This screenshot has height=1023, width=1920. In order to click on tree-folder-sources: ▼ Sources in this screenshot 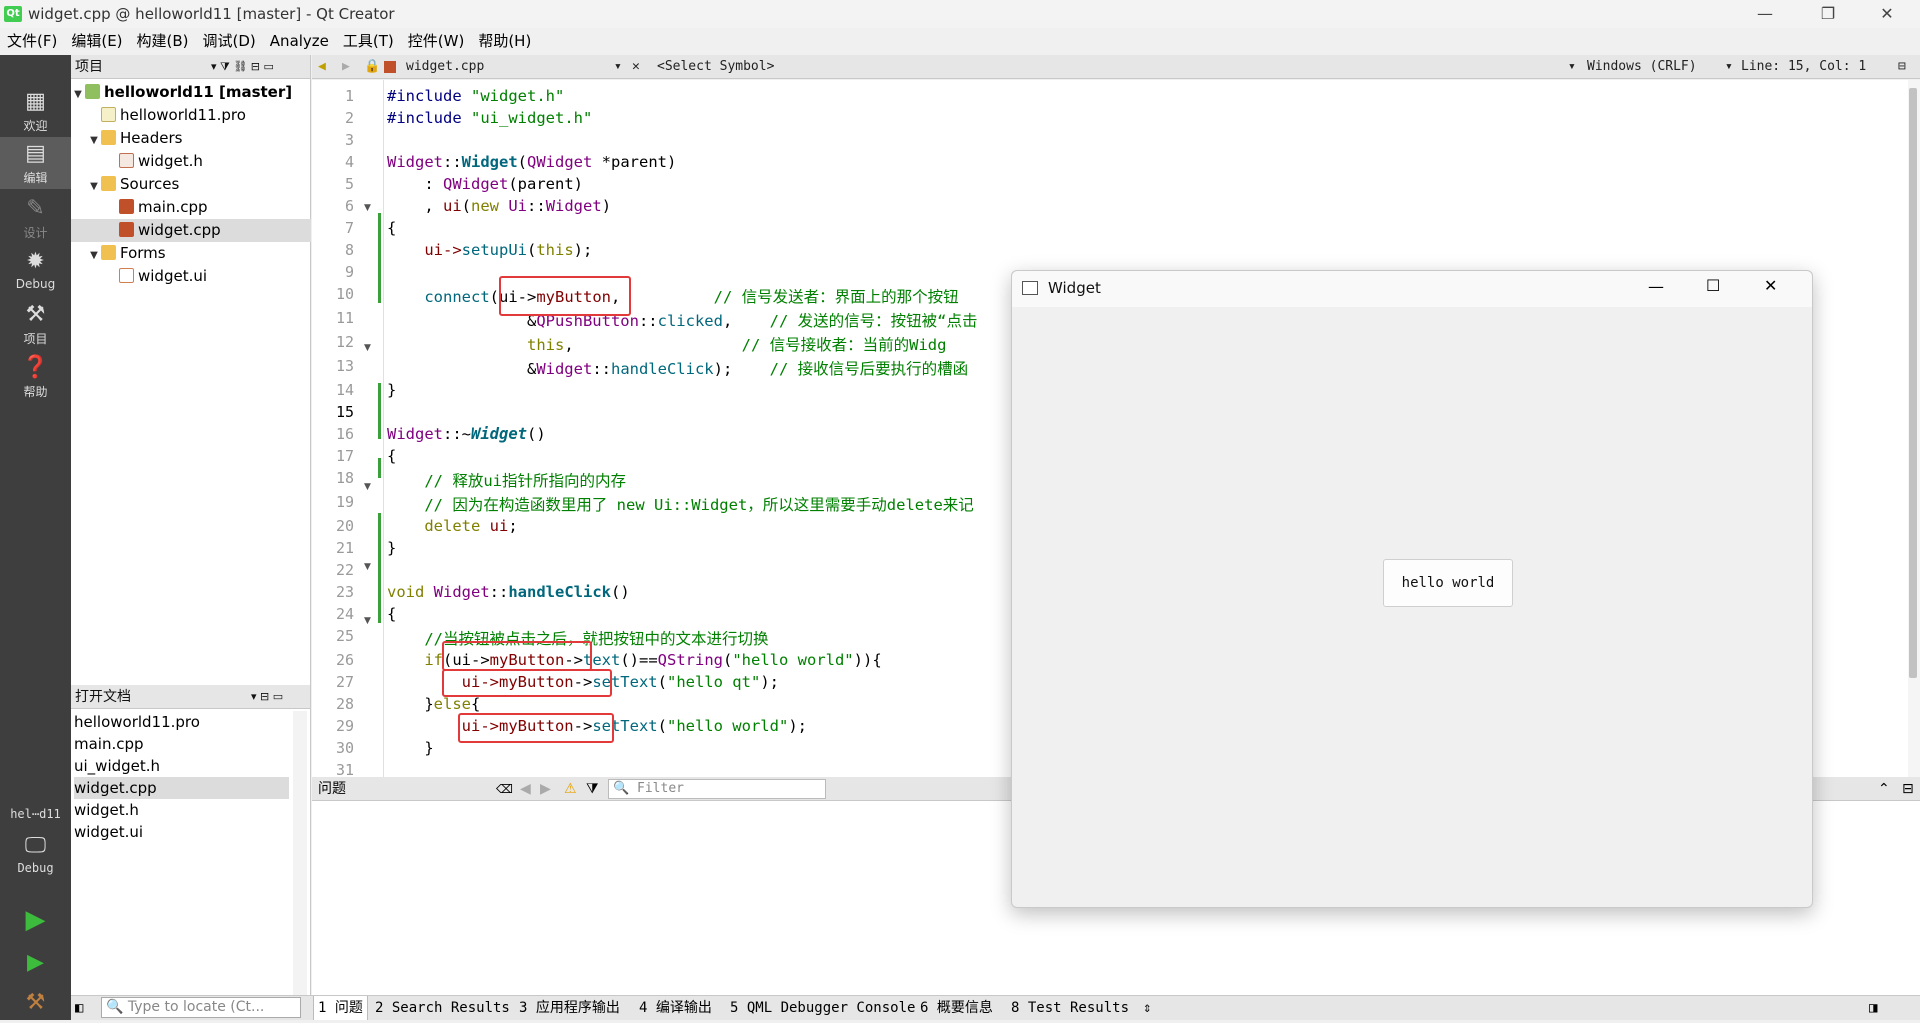, I will do `click(191, 184)`.